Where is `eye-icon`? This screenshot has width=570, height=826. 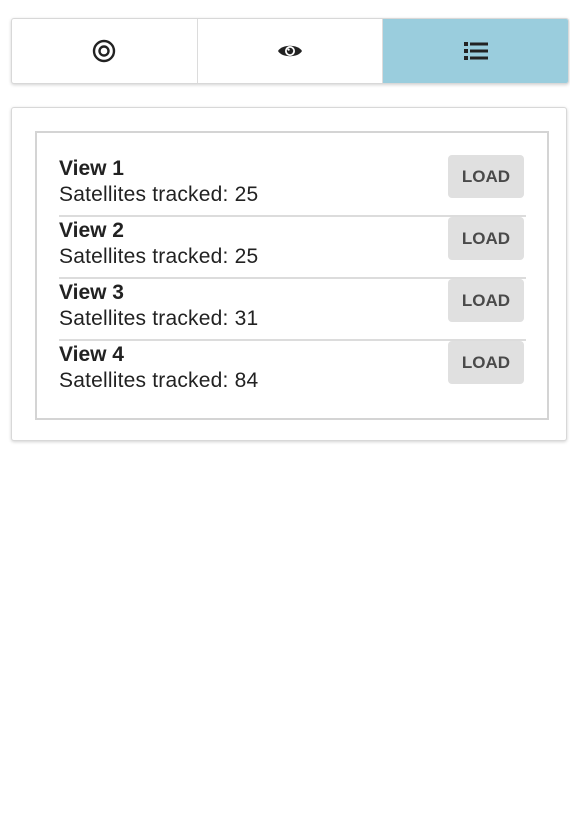
eye-icon is located at coordinates (290, 51).